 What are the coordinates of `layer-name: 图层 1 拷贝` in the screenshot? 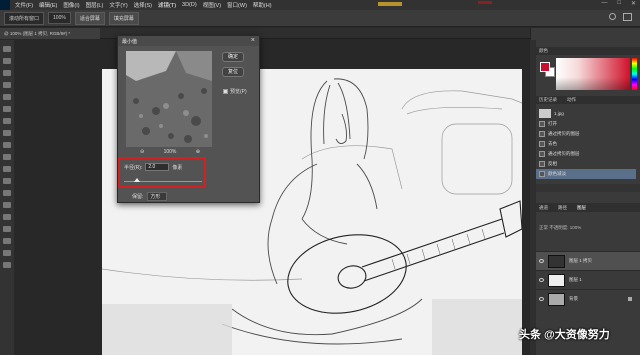 It's located at (581, 260).